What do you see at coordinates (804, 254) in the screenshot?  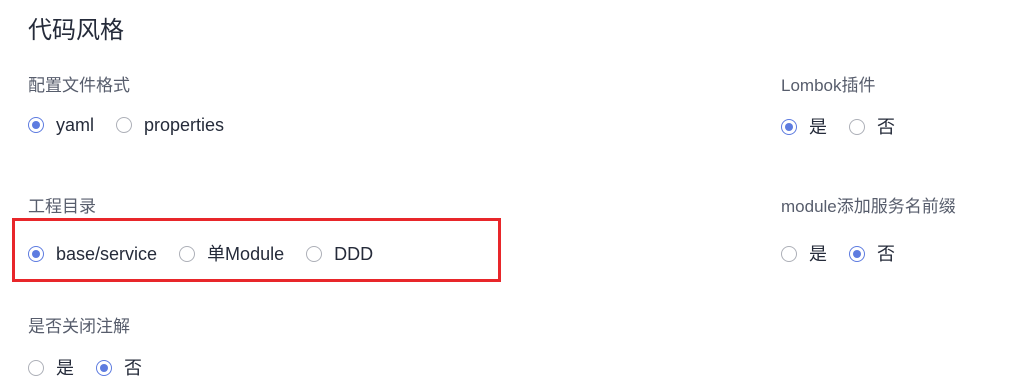 I see `module-prefix-option-yes: 是` at bounding box center [804, 254].